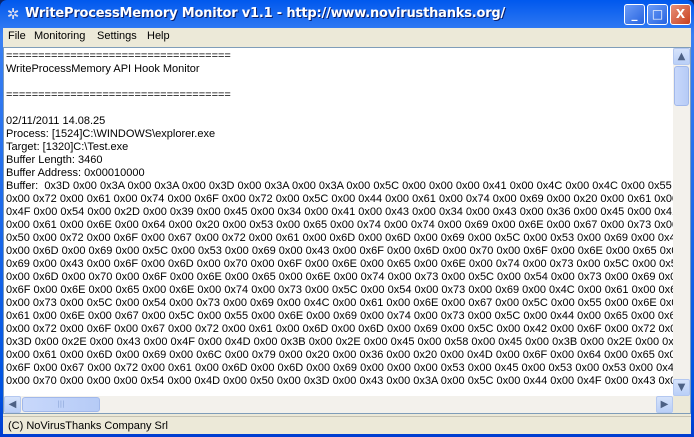 The image size is (694, 437). Describe the element at coordinates (664, 404) in the screenshot. I see `scroll-right-button: ▶` at that location.